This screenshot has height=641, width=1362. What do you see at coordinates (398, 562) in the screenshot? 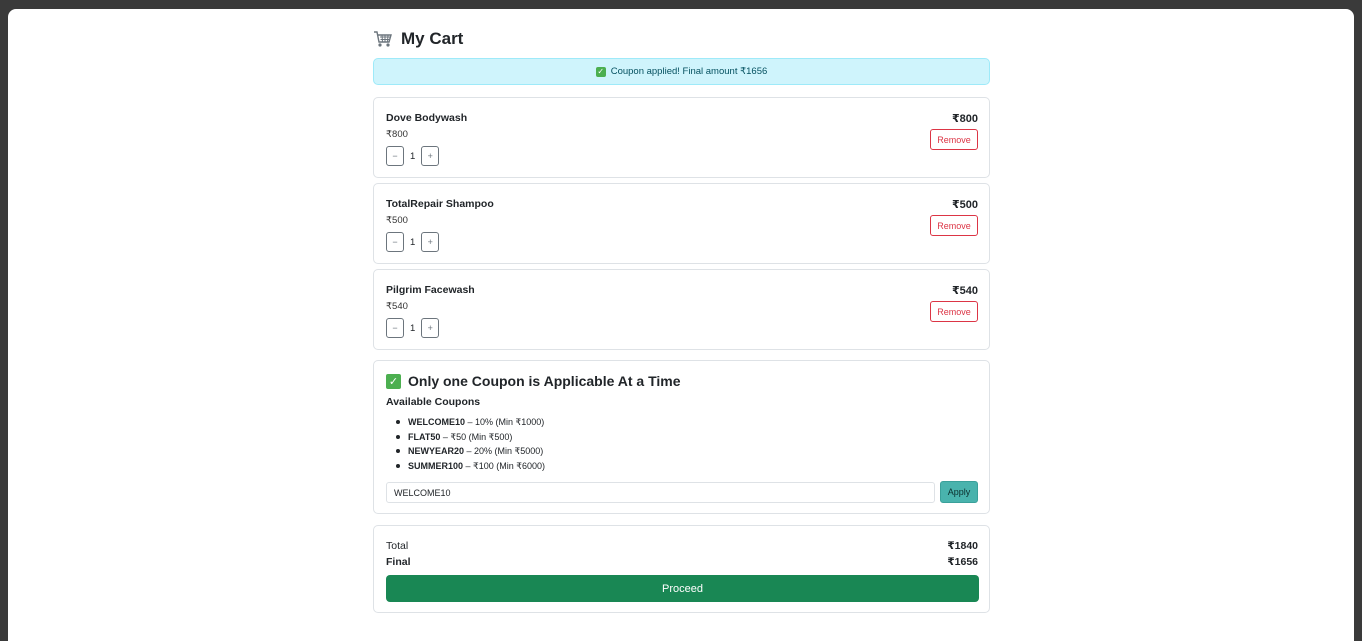
I see `final-label: Final` at bounding box center [398, 562].